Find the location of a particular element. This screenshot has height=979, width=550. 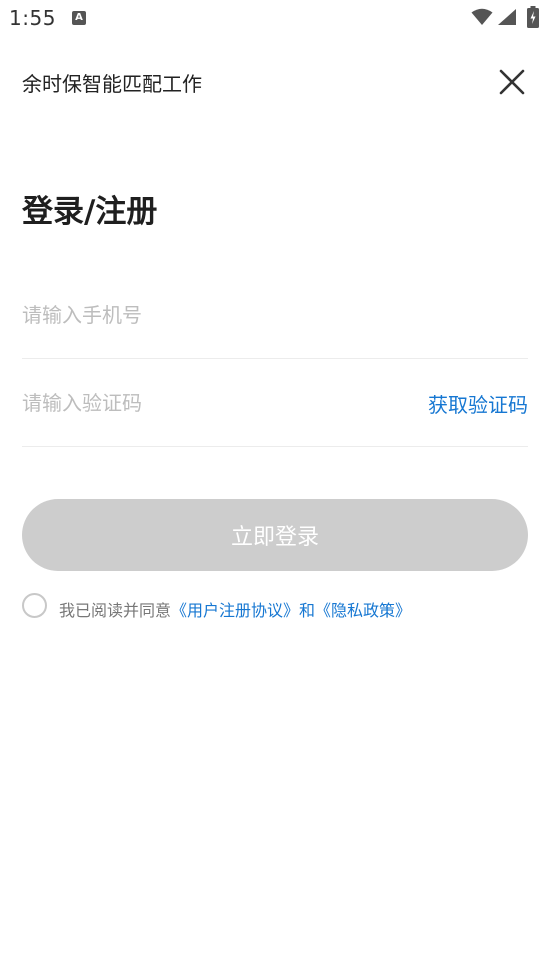

verification-code-input is located at coordinates (212, 403).